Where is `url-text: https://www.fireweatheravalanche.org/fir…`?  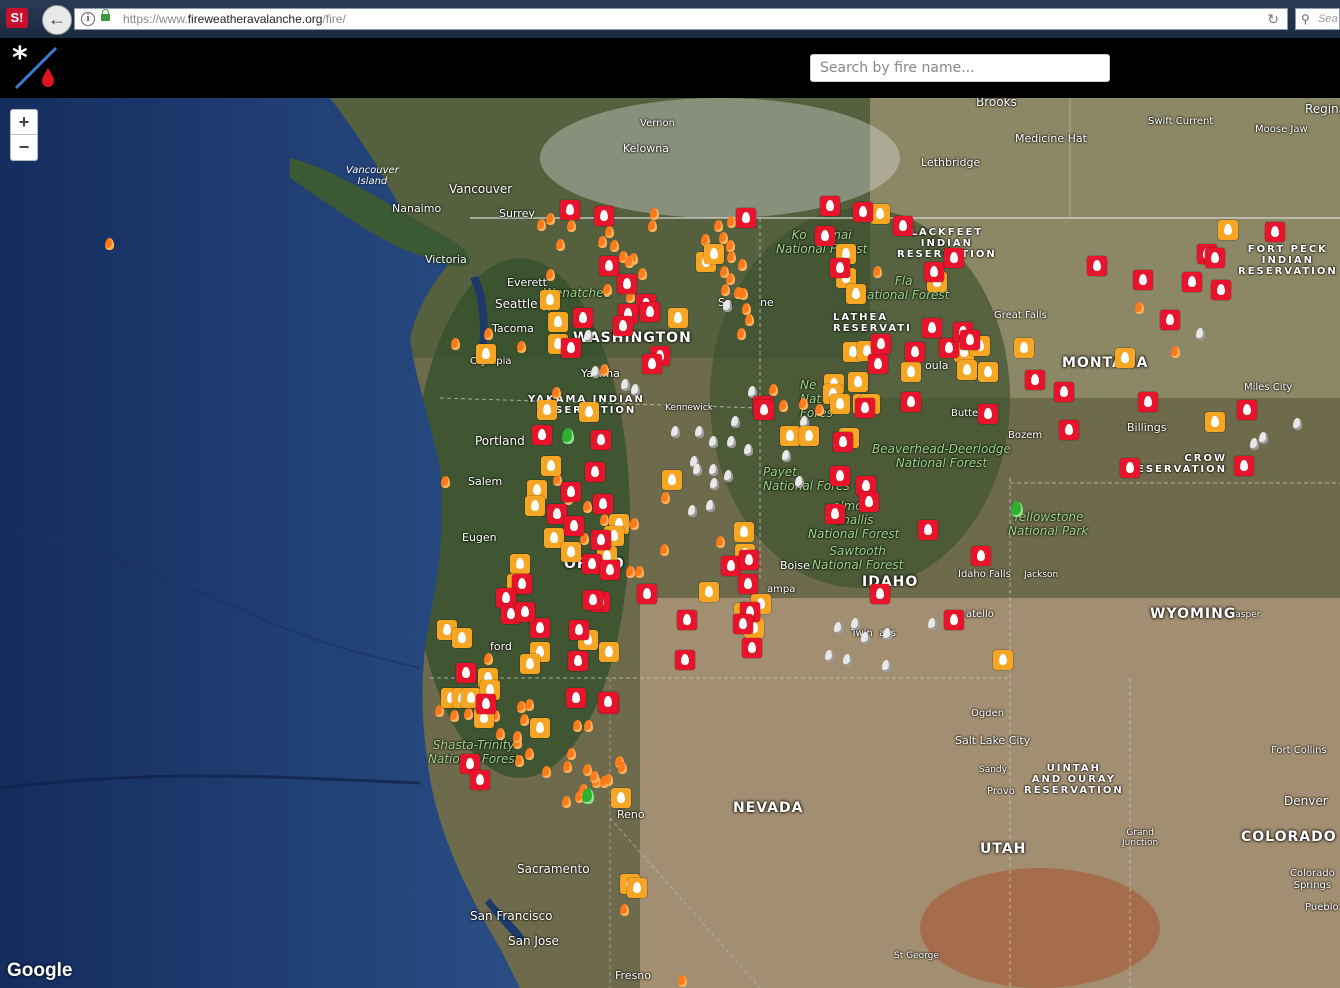
url-text: https://www.fireweatheravalanche.org/fir… is located at coordinates (234, 19).